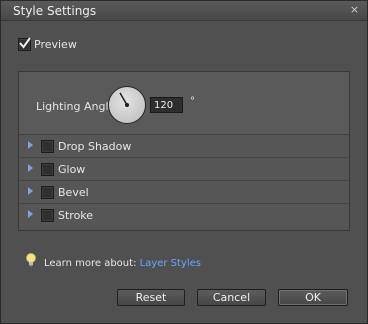  What do you see at coordinates (231, 297) in the screenshot?
I see `cancel-button: Cancel` at bounding box center [231, 297].